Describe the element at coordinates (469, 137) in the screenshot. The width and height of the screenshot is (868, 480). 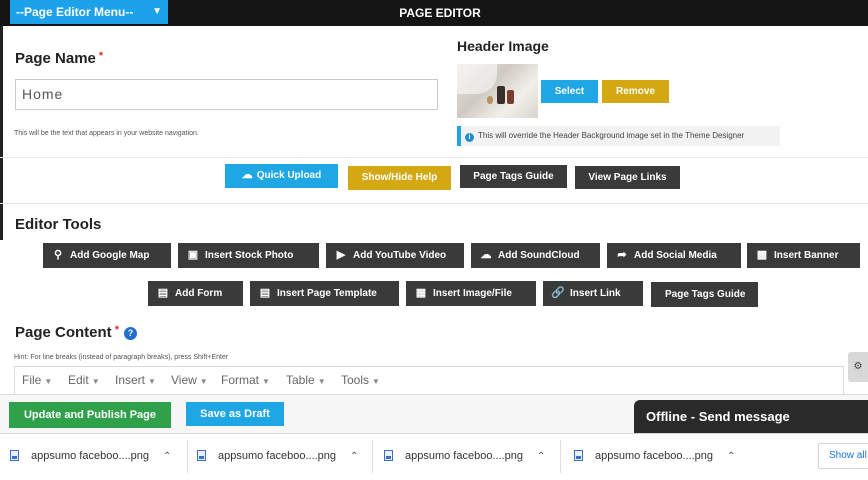
I see `info-icon: i` at that location.